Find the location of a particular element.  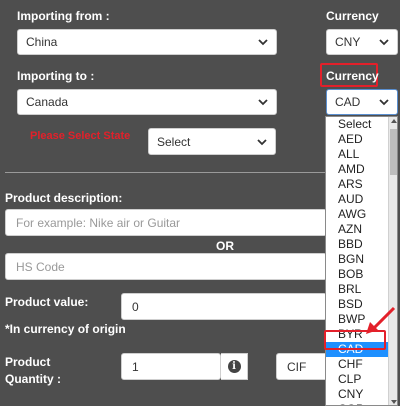

import-to-country-select: Canada is located at coordinates (147, 102).